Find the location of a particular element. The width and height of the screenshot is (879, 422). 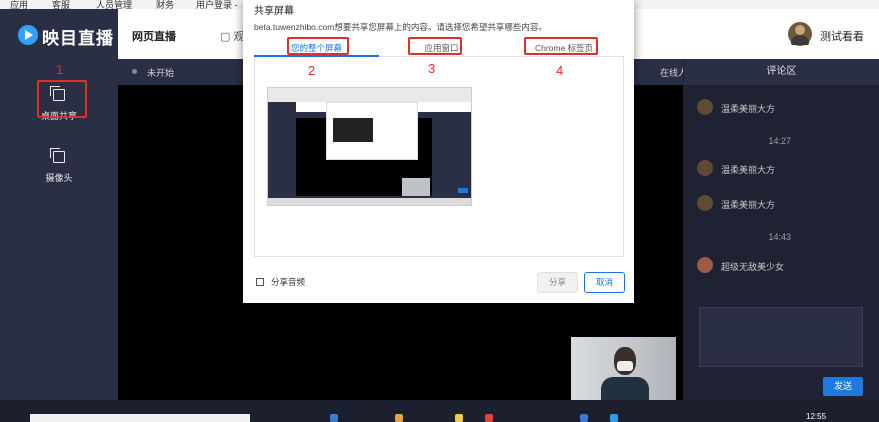

thumb-camera is located at coordinates (416, 187).